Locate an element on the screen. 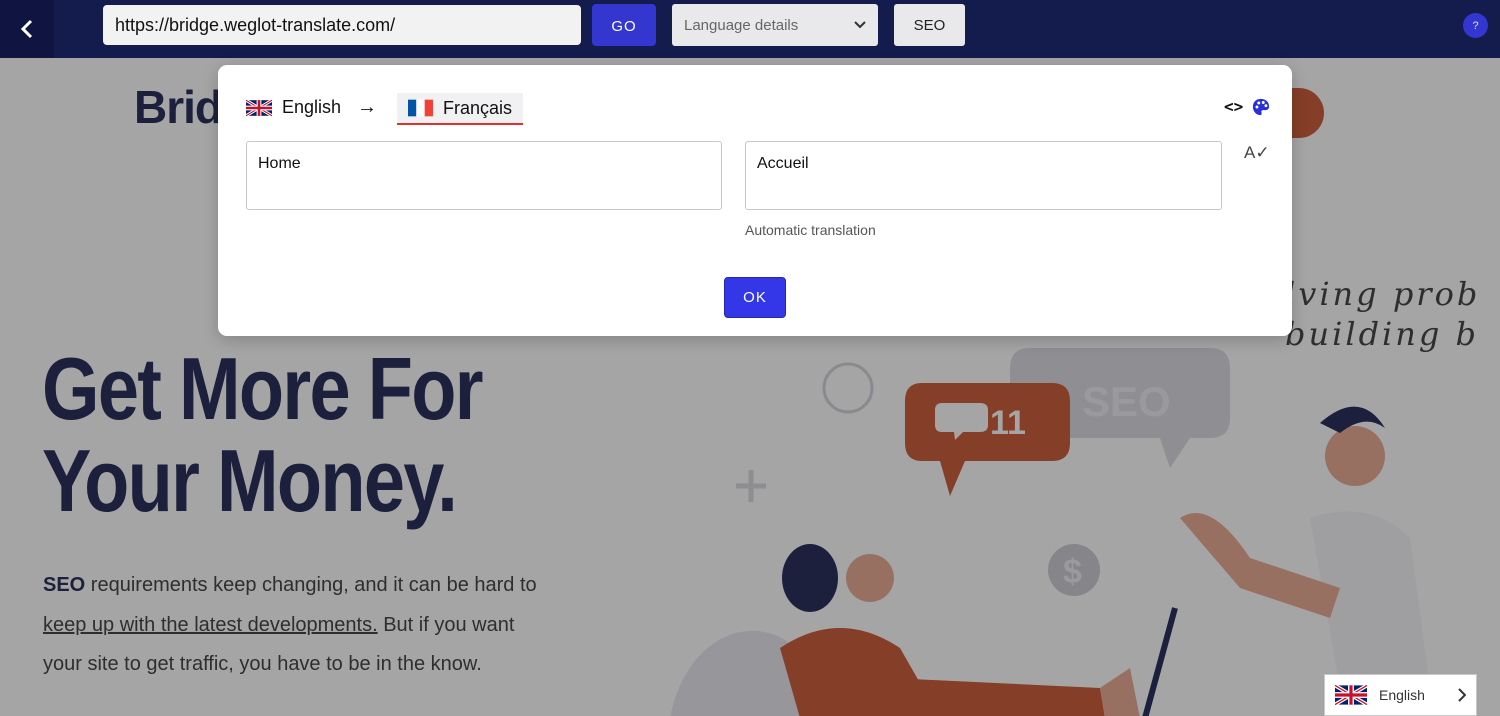  language-switcher: English is located at coordinates (1400, 695).